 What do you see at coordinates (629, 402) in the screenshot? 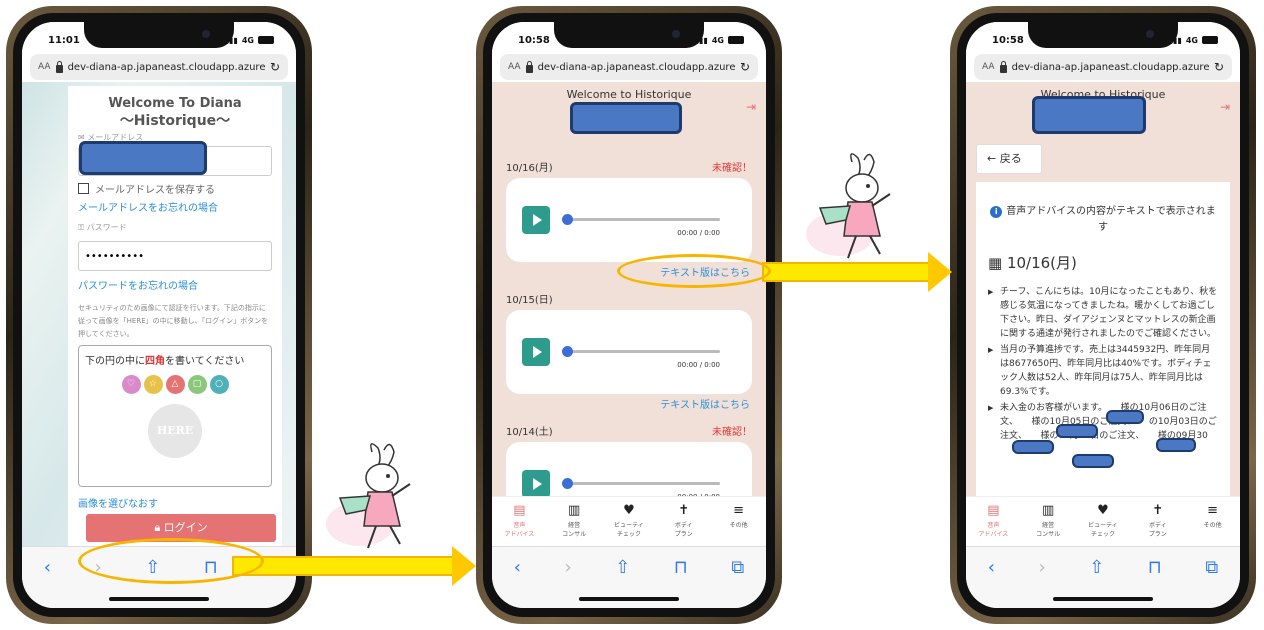
I see `text-version-link: テキスト版はこちら` at bounding box center [629, 402].